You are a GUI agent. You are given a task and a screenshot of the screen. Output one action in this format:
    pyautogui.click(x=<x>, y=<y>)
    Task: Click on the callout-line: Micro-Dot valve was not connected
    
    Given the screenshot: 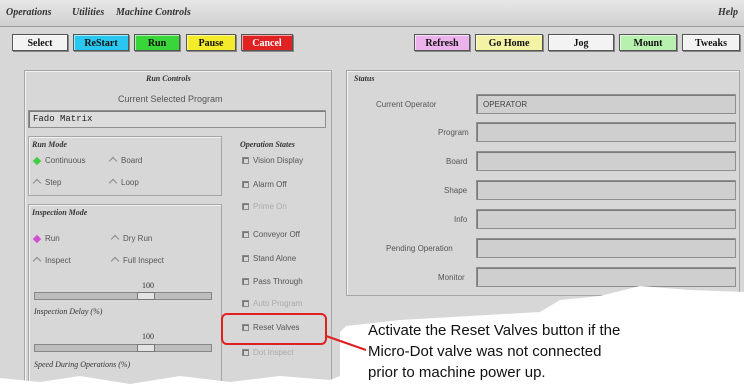 What is the action you would take?
    pyautogui.click(x=485, y=351)
    